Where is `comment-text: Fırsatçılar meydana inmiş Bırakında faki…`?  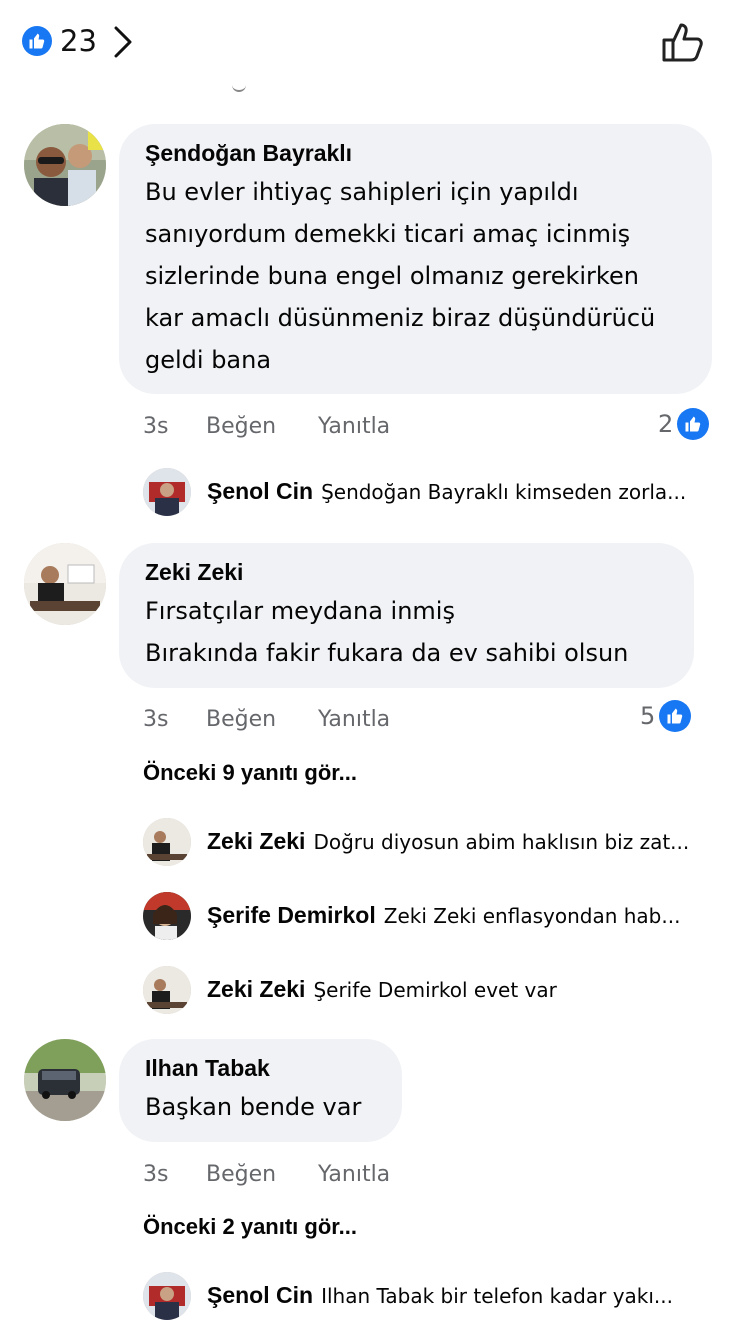
comment-text: Fırsatçılar meydana inmiş Bırakında faki… is located at coordinates (387, 632).